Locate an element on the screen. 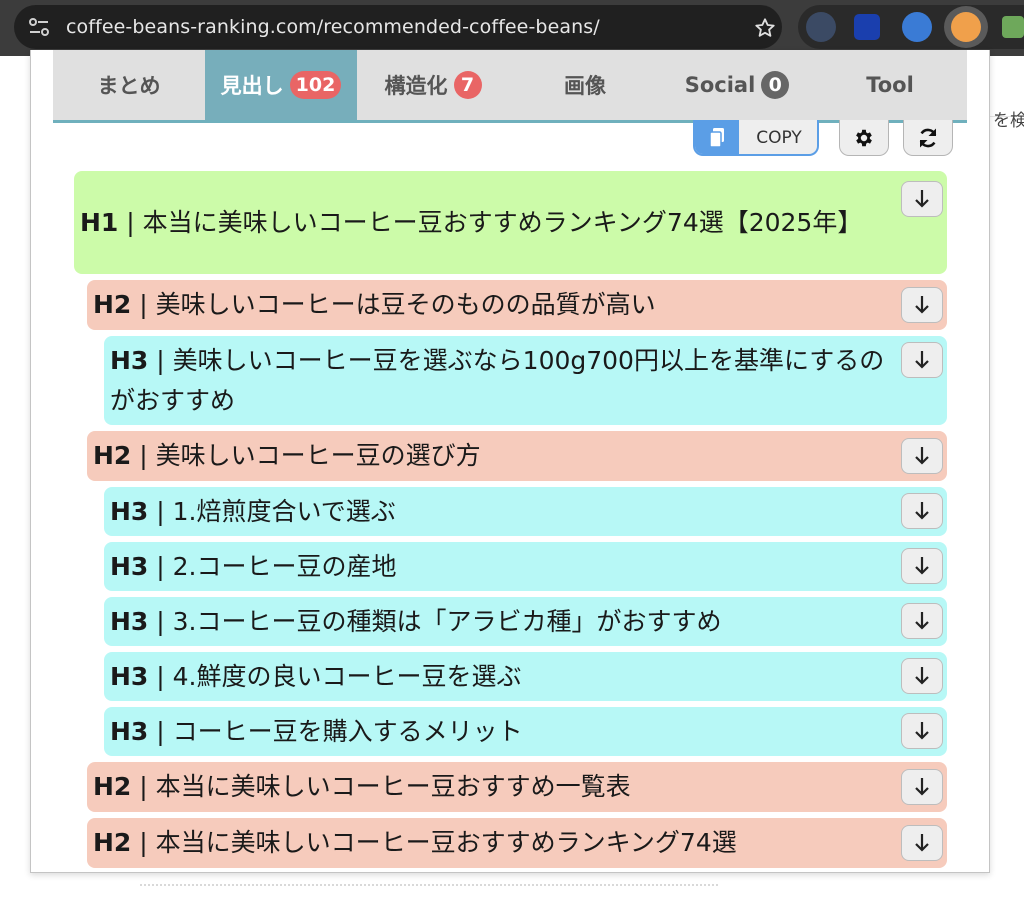  heading-text: H2 | 本当に美味しいコーヒー豆おすすめランキング74選 is located at coordinates (415, 842).